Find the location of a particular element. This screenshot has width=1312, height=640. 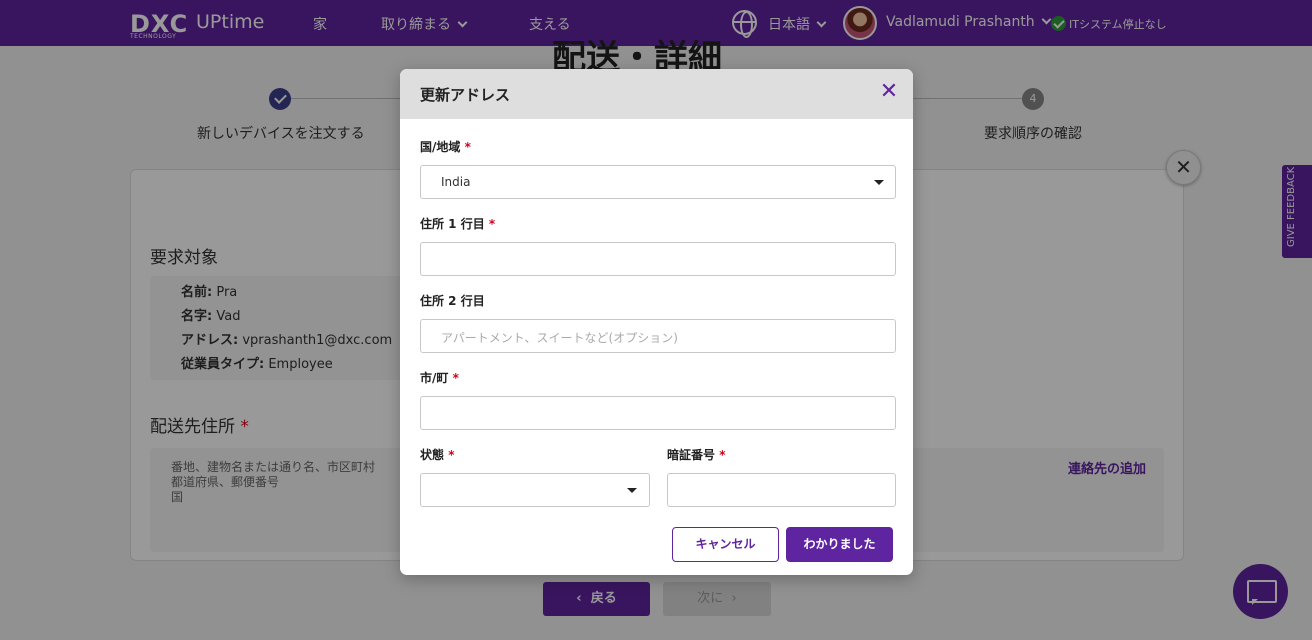

cancel-button: キャンセル is located at coordinates (725, 544).